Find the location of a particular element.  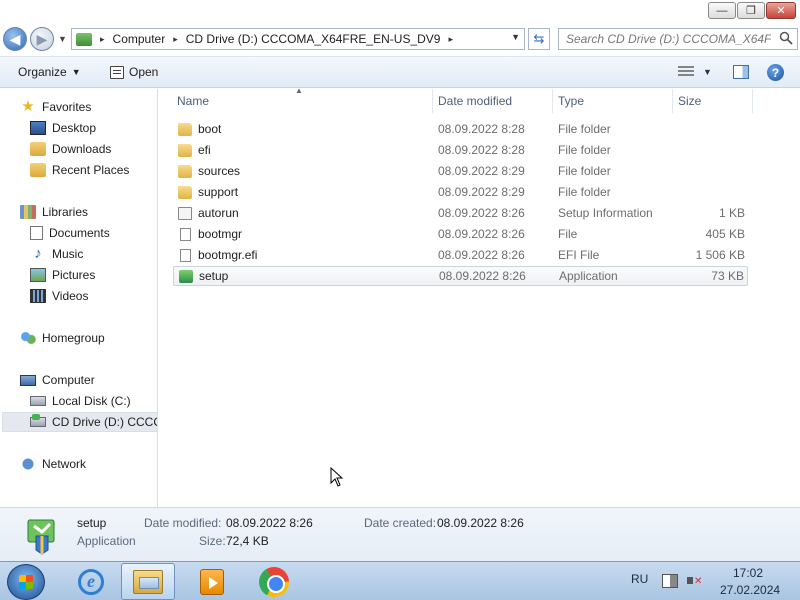

column-header-name: Name is located at coordinates (302, 101).